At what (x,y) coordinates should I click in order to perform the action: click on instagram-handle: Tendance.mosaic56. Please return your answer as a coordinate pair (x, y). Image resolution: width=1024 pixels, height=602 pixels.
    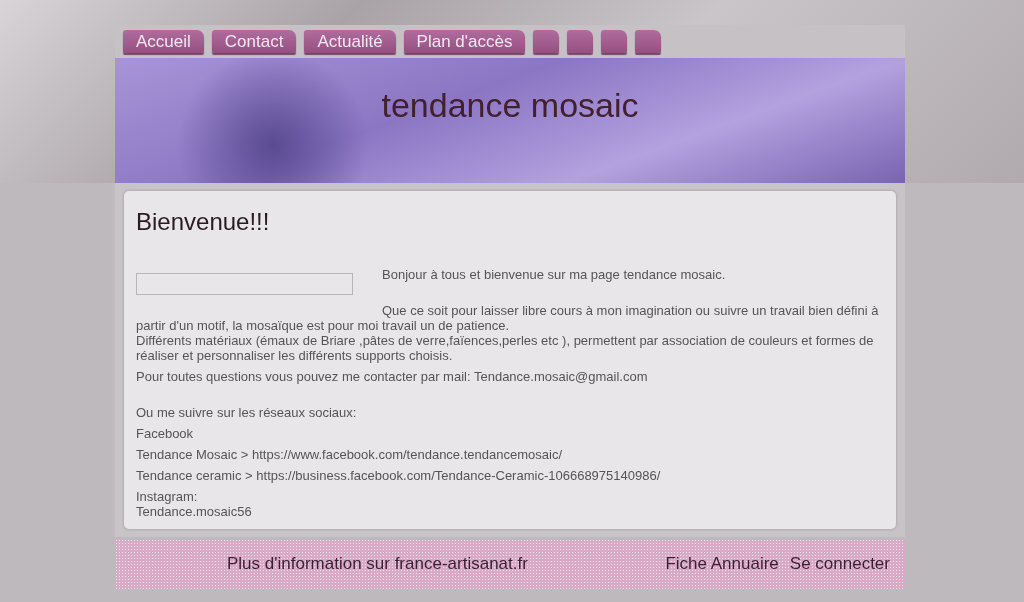
    Looking at the image, I should click on (194, 511).